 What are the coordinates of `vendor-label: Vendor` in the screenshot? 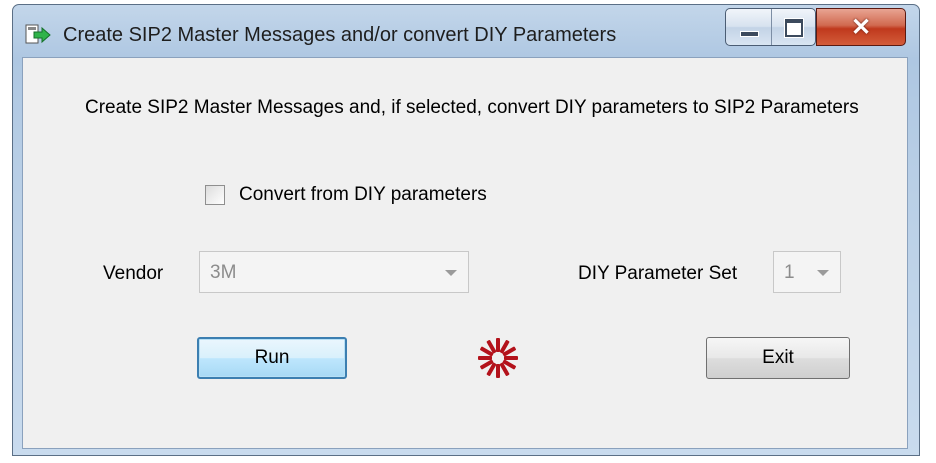 It's located at (133, 273).